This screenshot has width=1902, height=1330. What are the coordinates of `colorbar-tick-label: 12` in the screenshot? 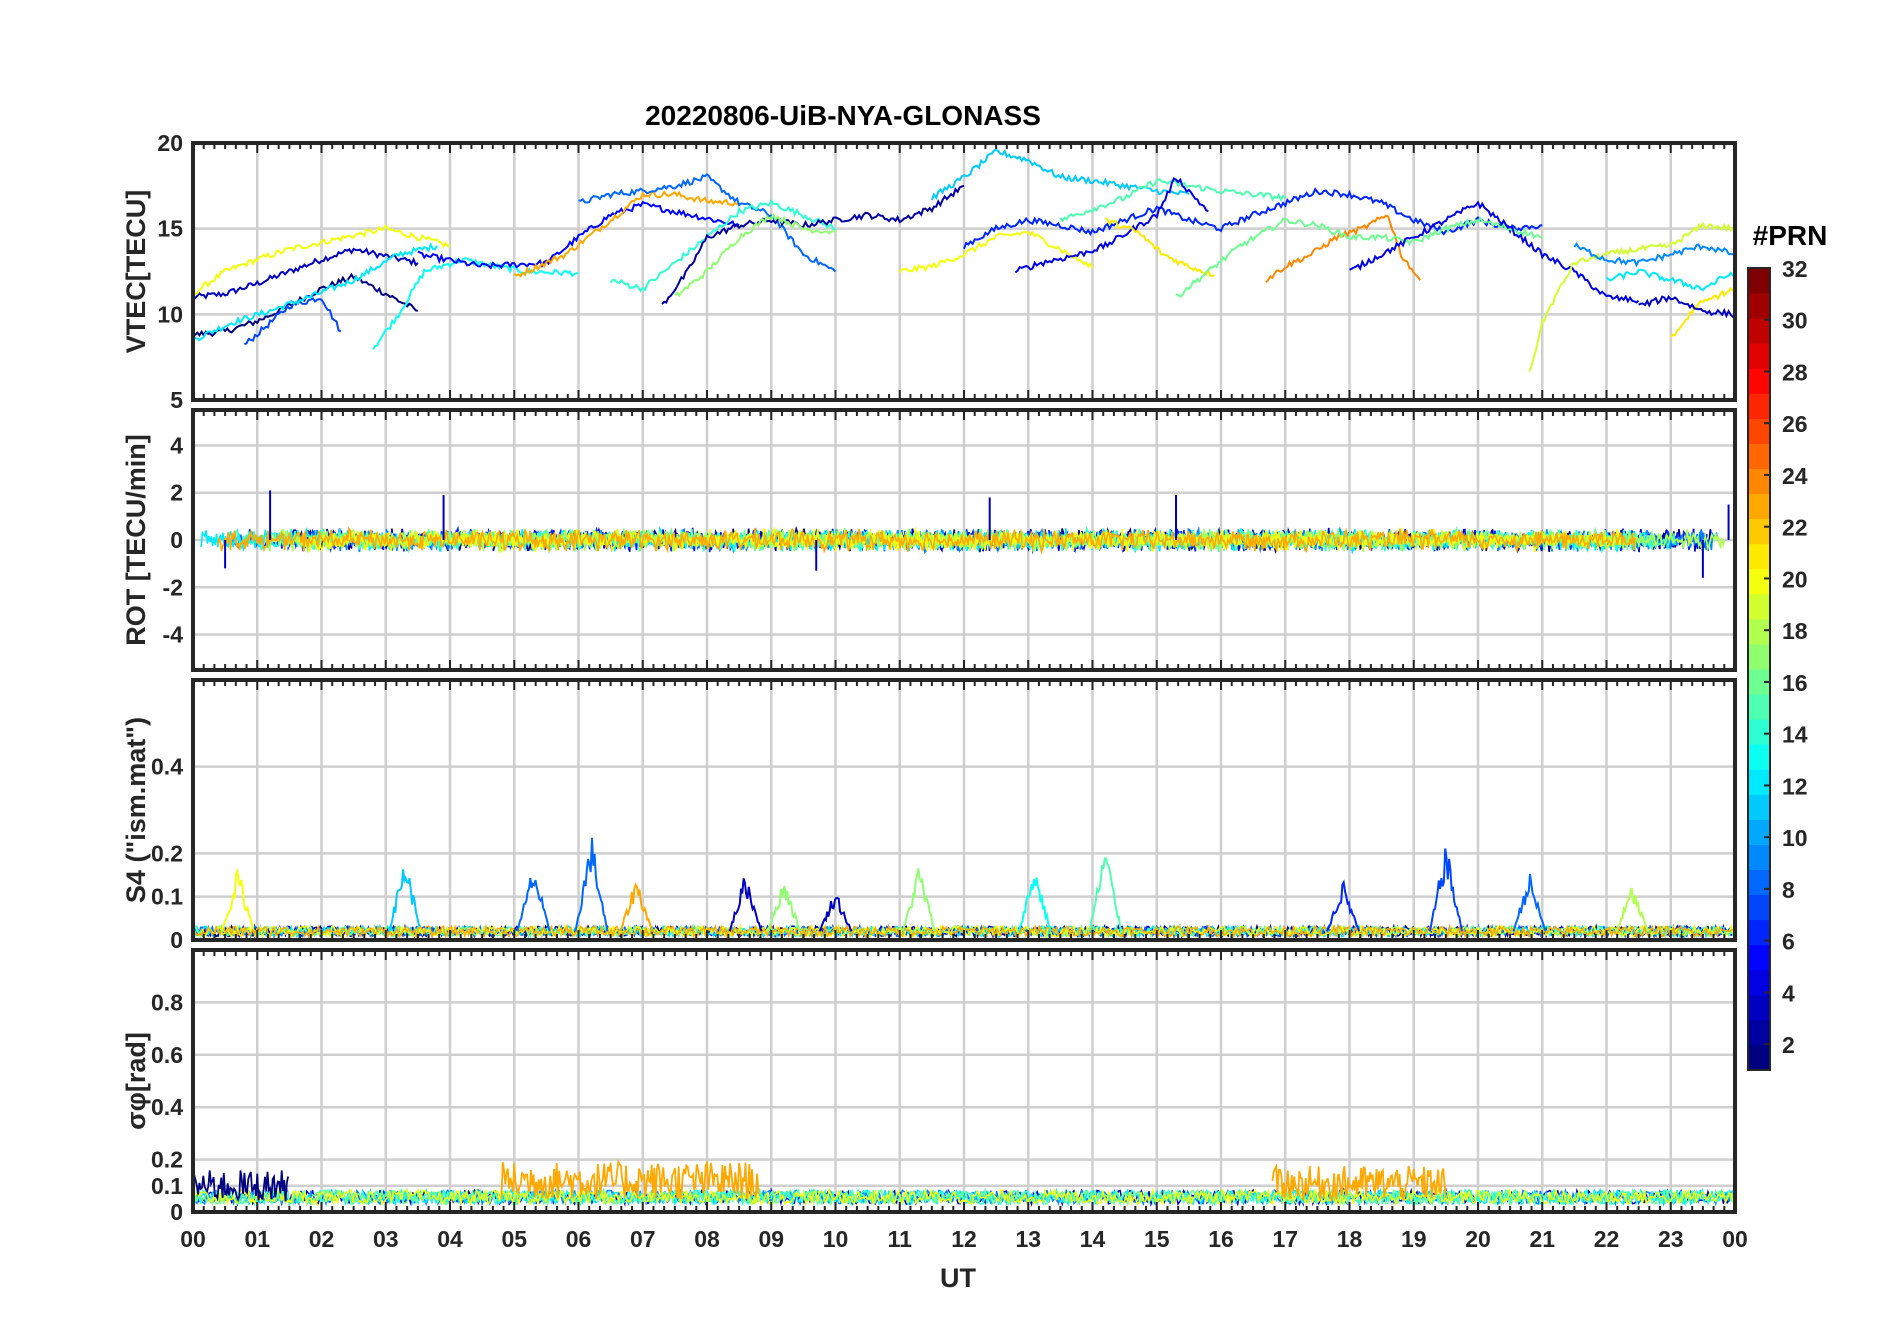 It's located at (1795, 786).